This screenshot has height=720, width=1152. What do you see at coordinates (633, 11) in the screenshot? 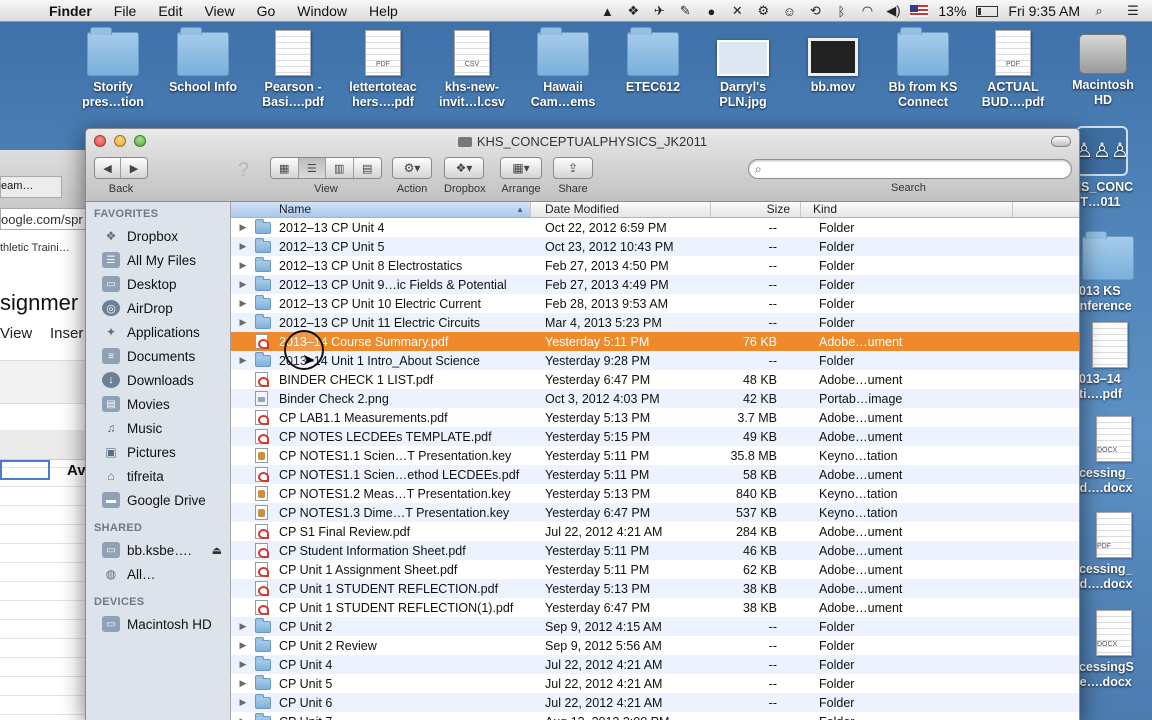
I see `dropbox-status-icon: ❖` at bounding box center [633, 11].